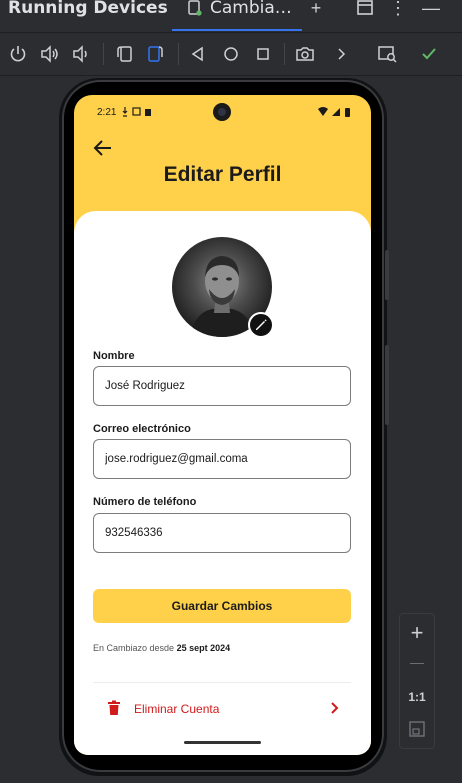 The height and width of the screenshot is (783, 462). I want to click on screenshot-button, so click(305, 54).